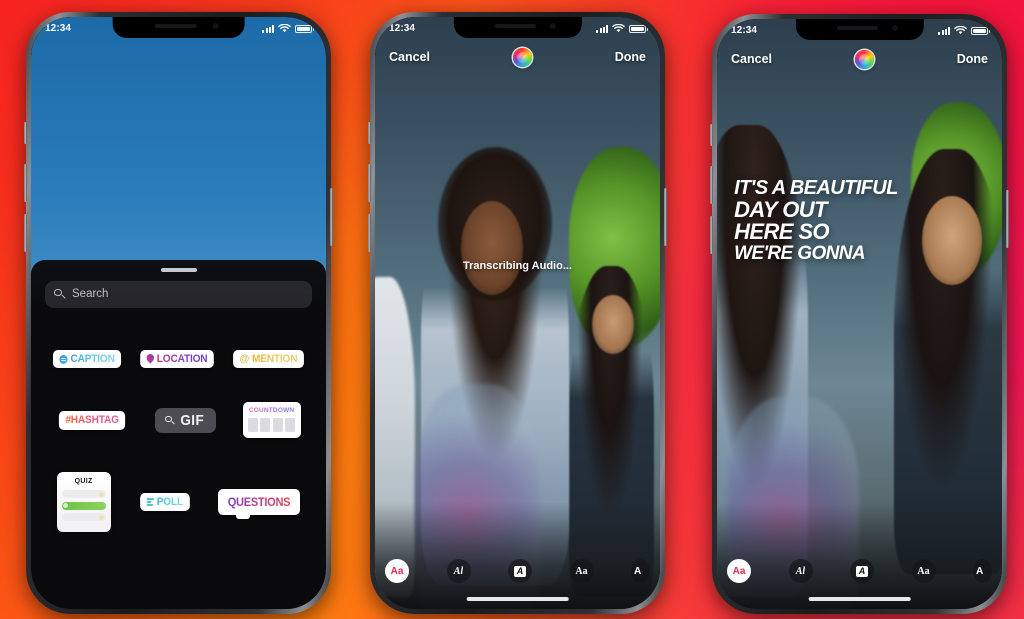 The width and height of the screenshot is (1024, 619). Describe the element at coordinates (780, 209) in the screenshot. I see `caption-line-2: DAY OUT` at that location.